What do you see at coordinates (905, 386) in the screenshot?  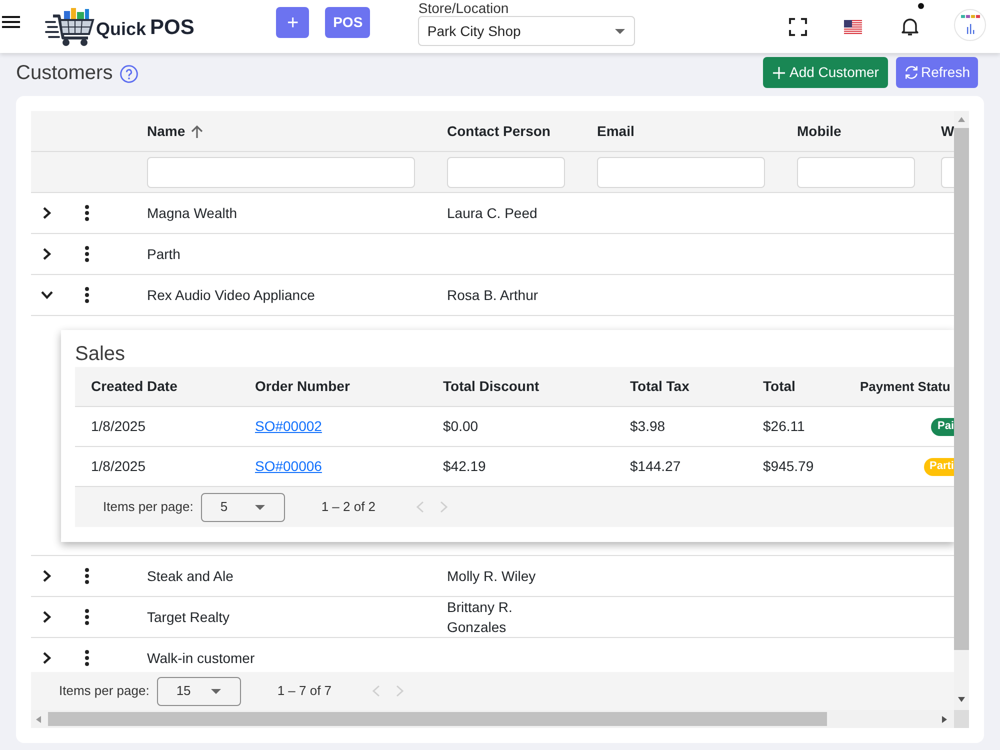 I see `column-header: Payment Statu` at bounding box center [905, 386].